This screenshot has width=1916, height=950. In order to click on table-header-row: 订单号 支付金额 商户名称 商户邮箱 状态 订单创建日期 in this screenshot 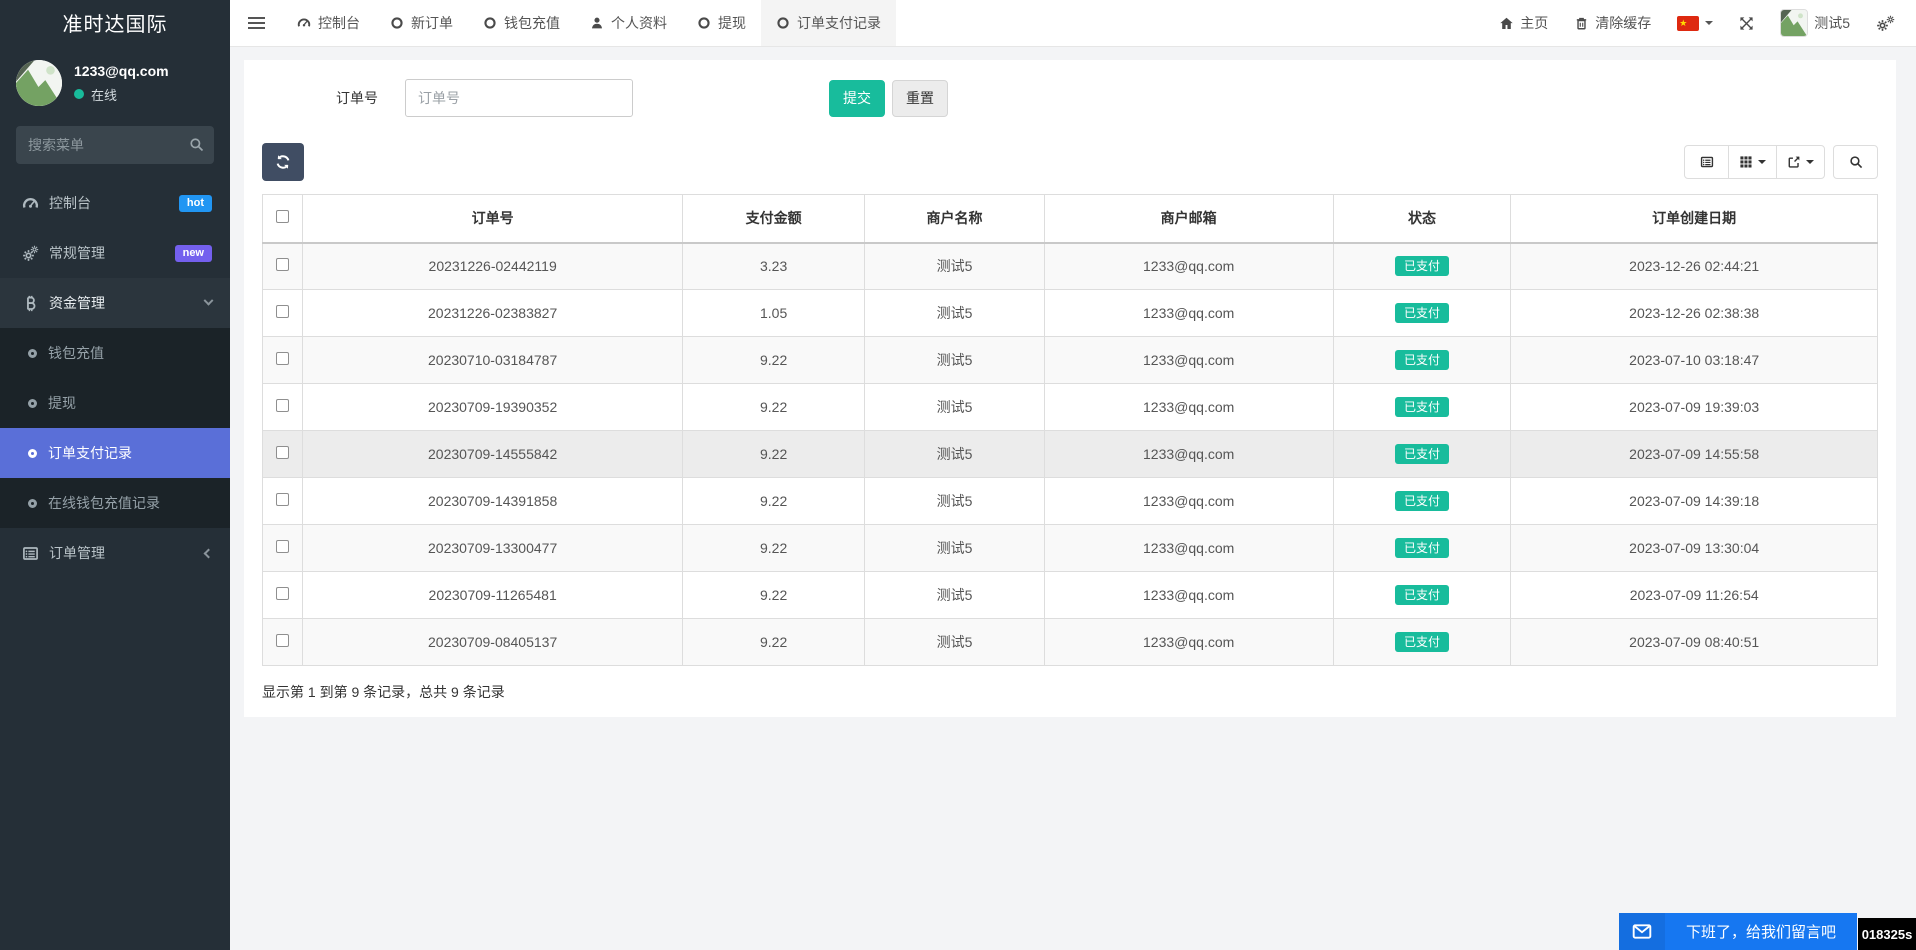, I will do `click(1069, 219)`.